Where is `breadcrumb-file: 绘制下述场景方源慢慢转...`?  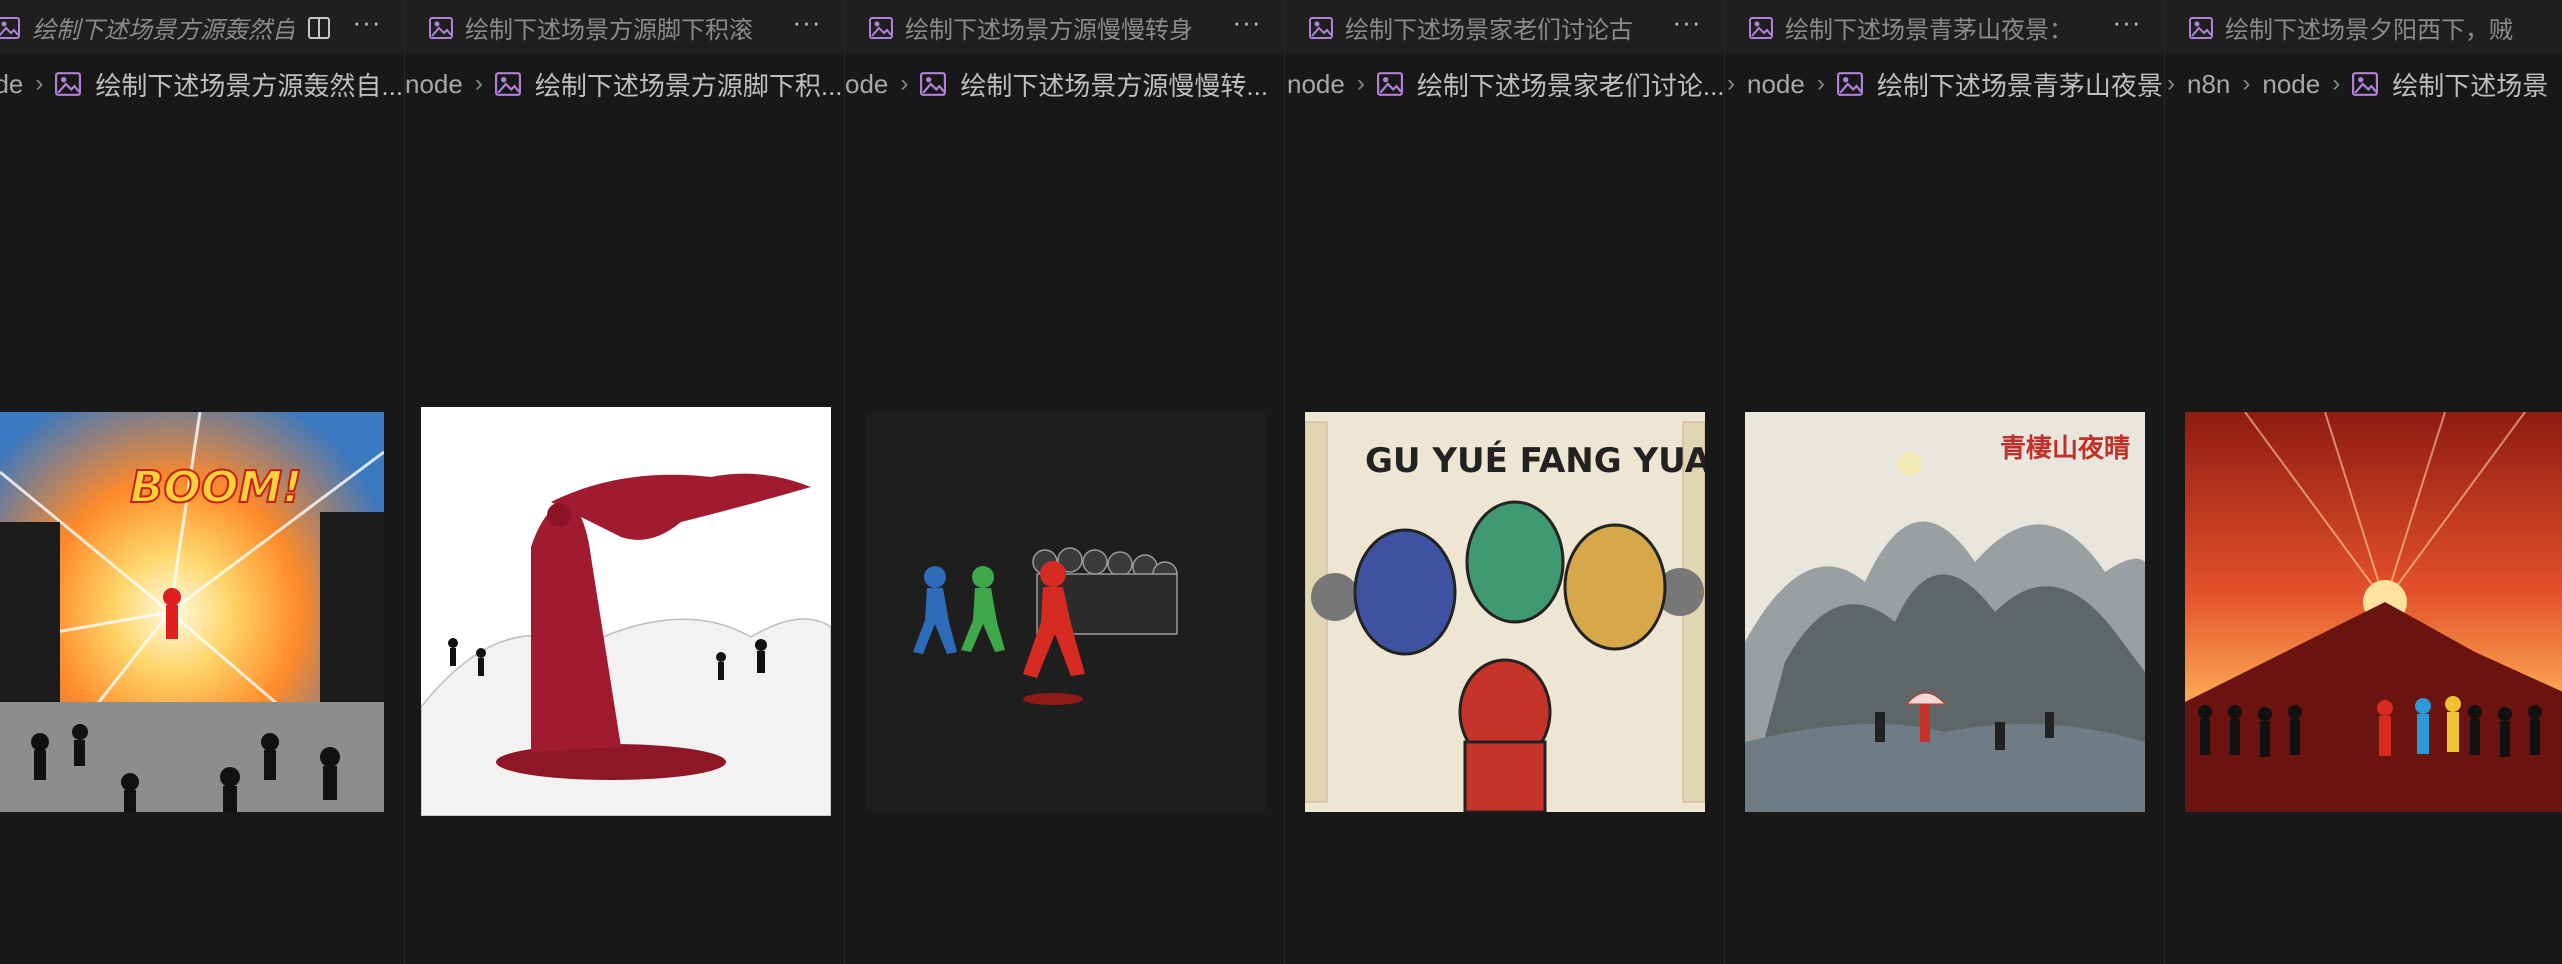 breadcrumb-file: 绘制下述场景方源慢慢转... is located at coordinates (1114, 84).